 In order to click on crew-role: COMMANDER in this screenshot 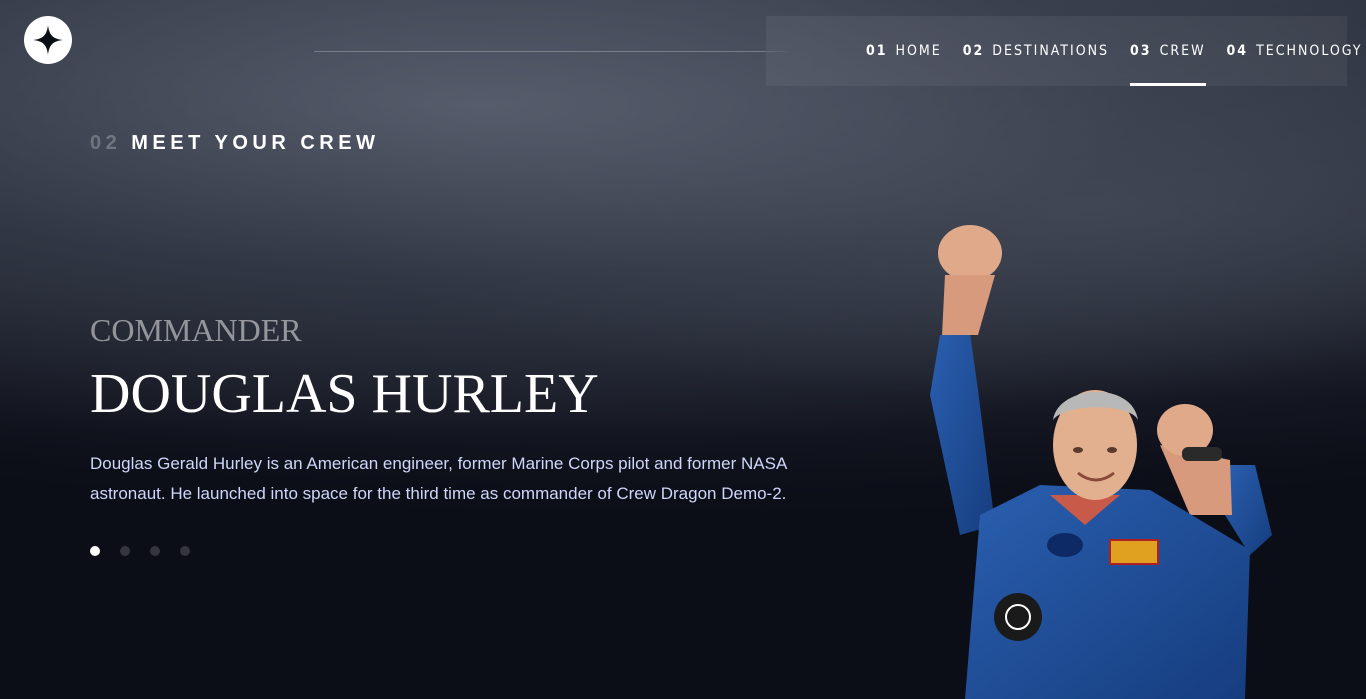, I will do `click(196, 330)`.